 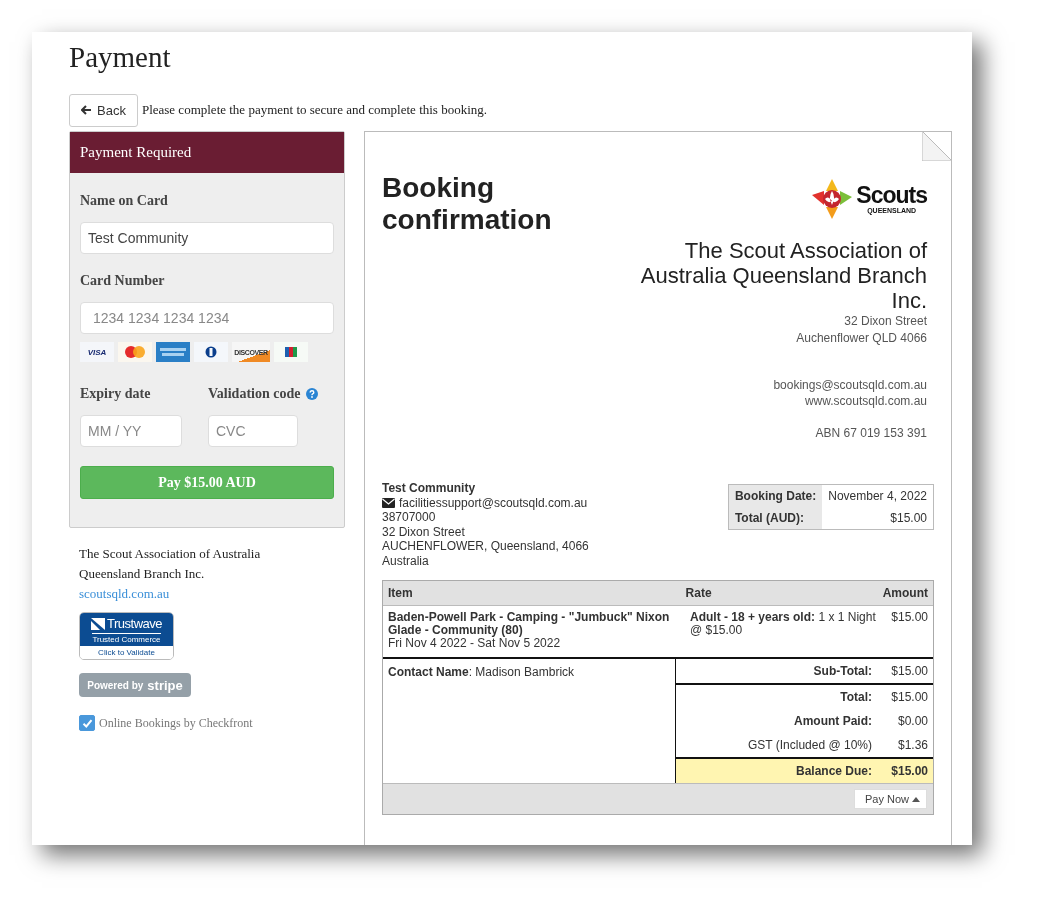 What do you see at coordinates (124, 593) in the screenshot?
I see `merchant-link: scoutsqld.com.au` at bounding box center [124, 593].